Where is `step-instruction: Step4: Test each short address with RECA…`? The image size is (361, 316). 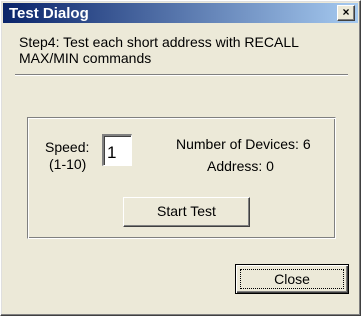
step-instruction: Step4: Test each short address with RECA… is located at coordinates (159, 50).